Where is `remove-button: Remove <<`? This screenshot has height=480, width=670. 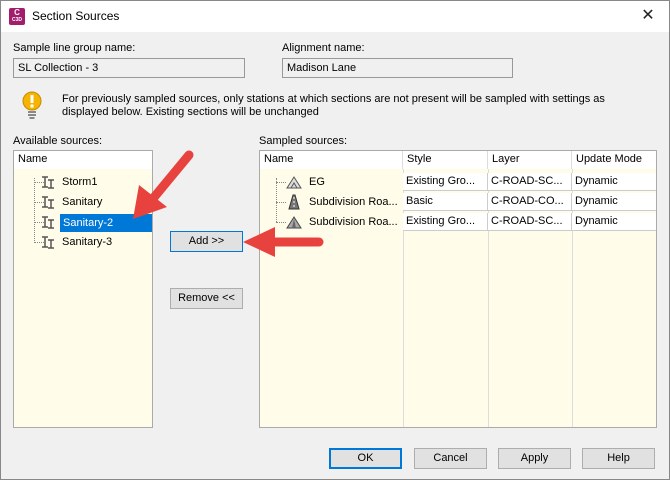 remove-button: Remove << is located at coordinates (206, 298).